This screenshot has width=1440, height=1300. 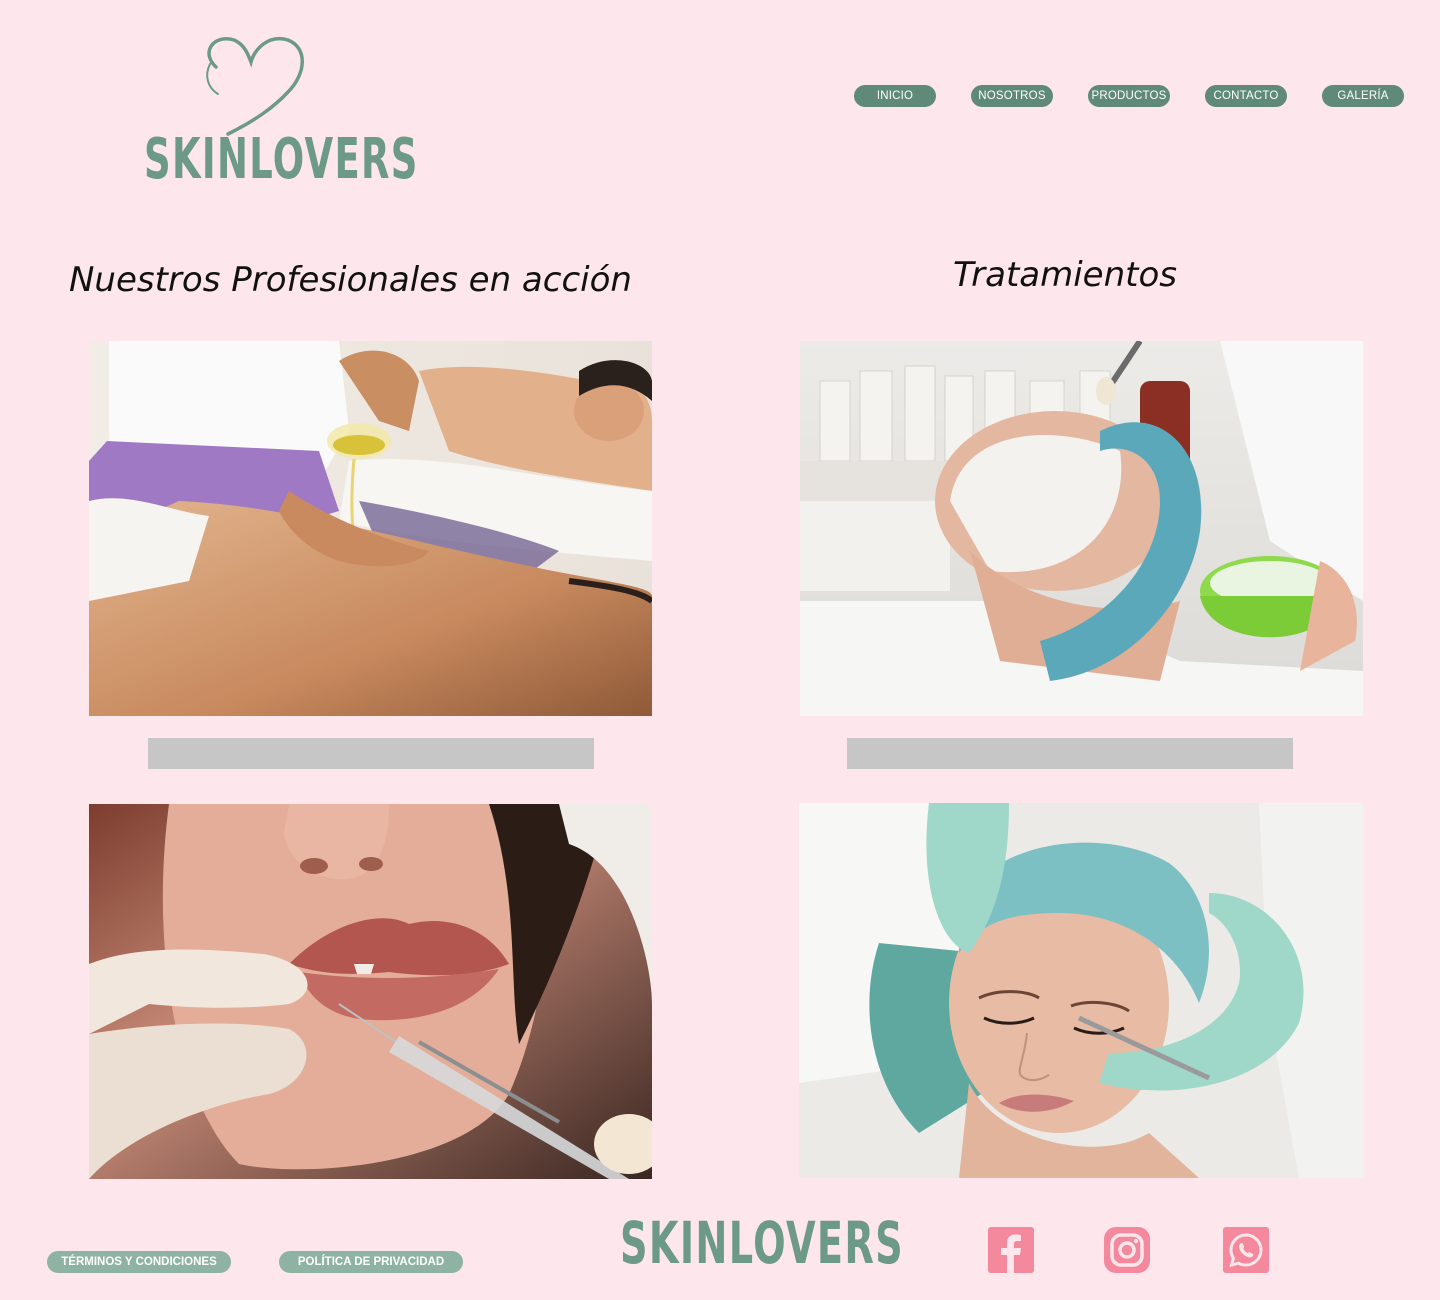 I want to click on footer-brand-wordmark: SKINLOVERS, so click(x=762, y=1243).